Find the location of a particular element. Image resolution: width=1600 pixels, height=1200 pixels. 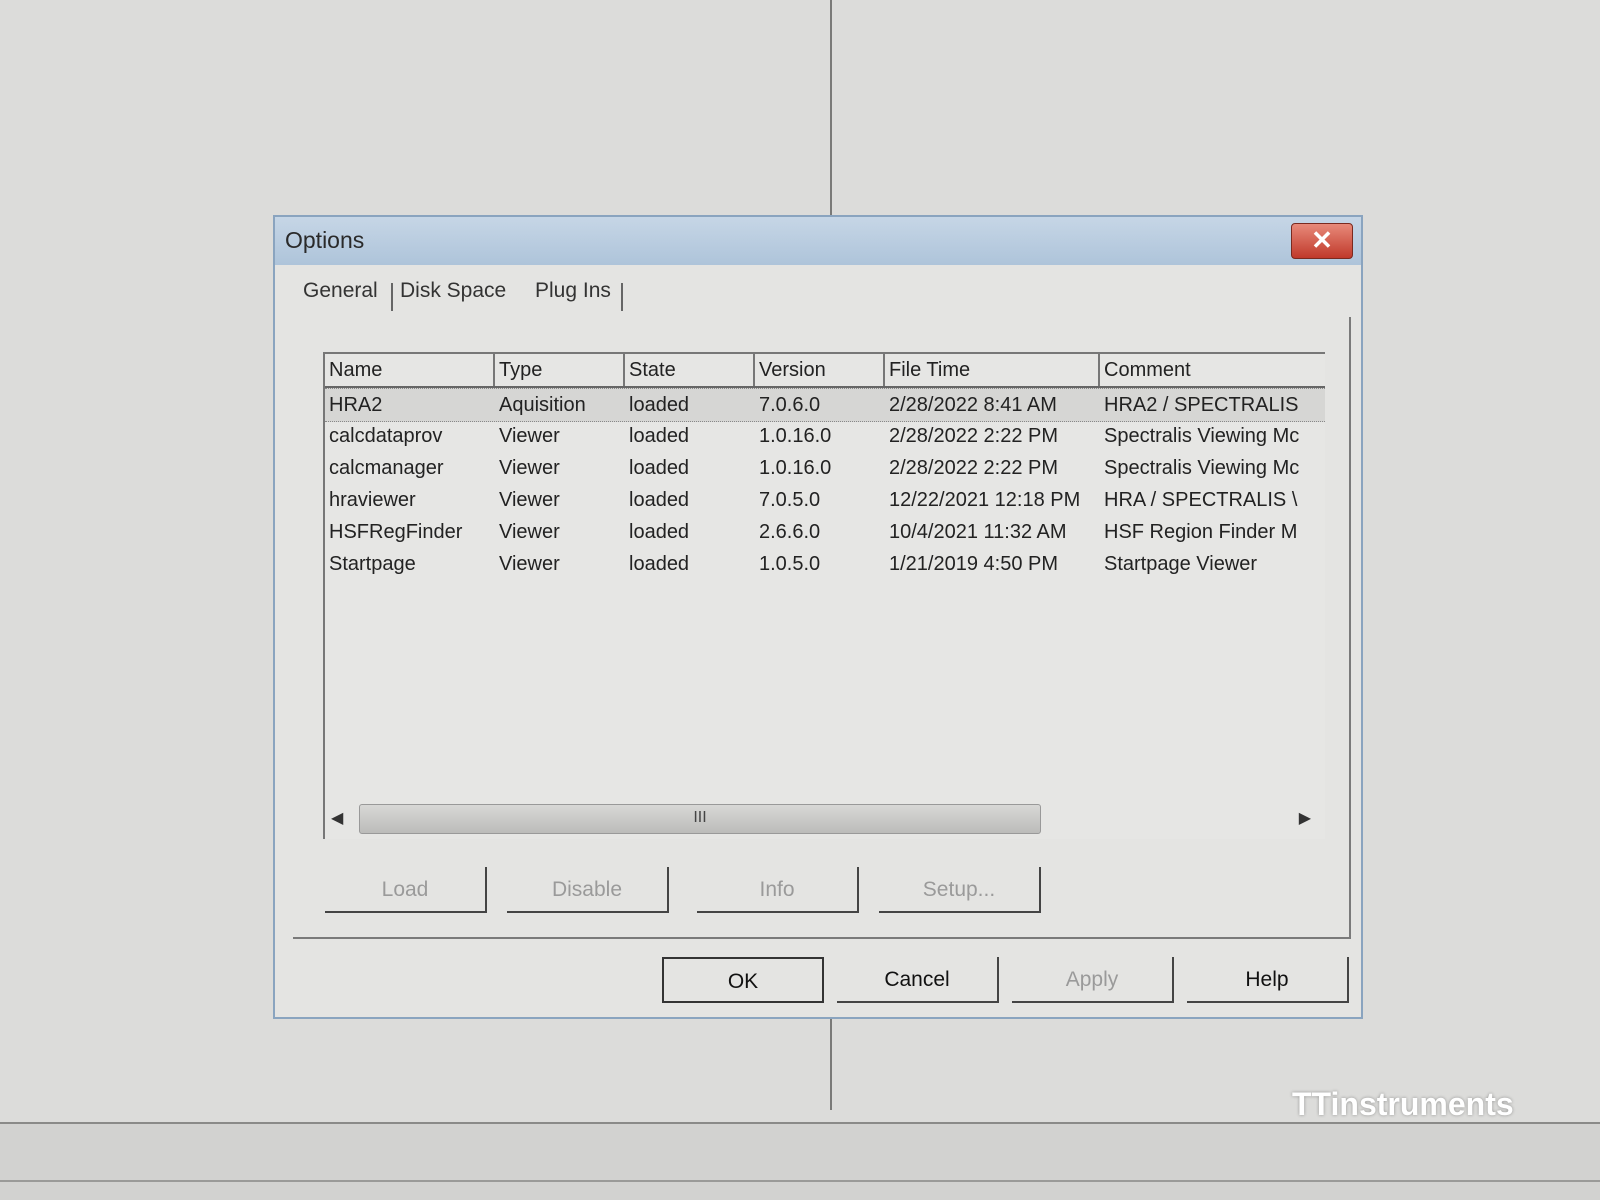

column-header-comment: Comment is located at coordinates (1212, 370).